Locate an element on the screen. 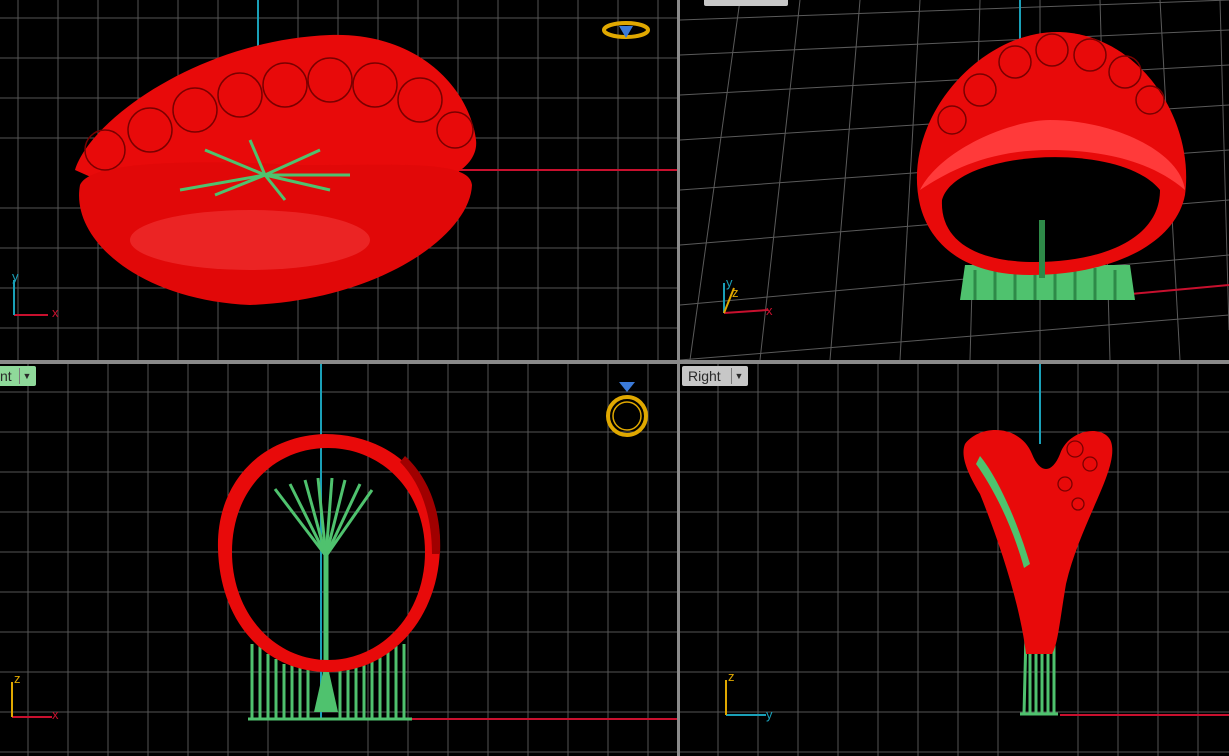 This screenshot has width=1229, height=756. viewport-tab-perspective is located at coordinates (746, 3).